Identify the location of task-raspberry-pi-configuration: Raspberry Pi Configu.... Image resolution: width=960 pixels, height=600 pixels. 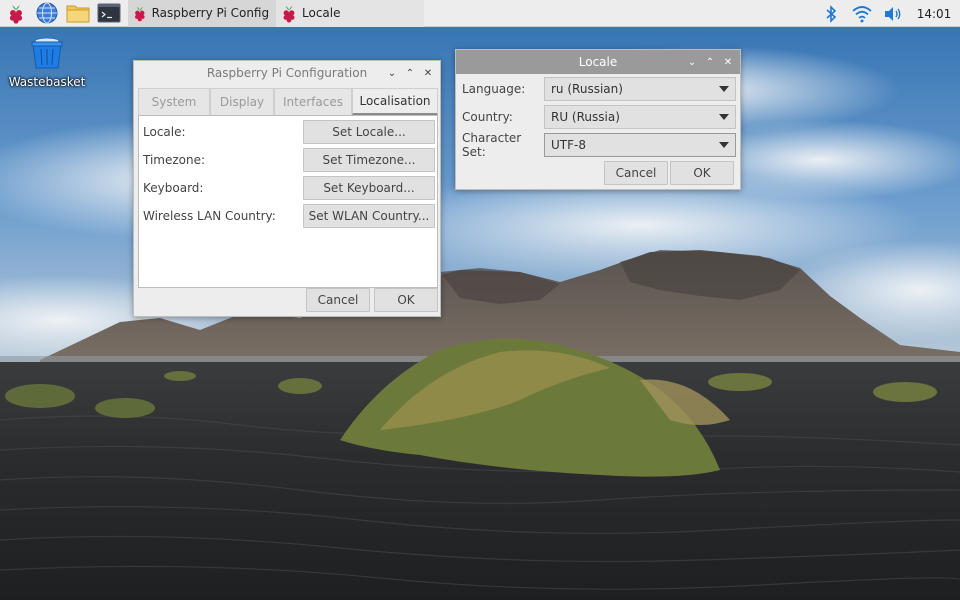
(202, 13).